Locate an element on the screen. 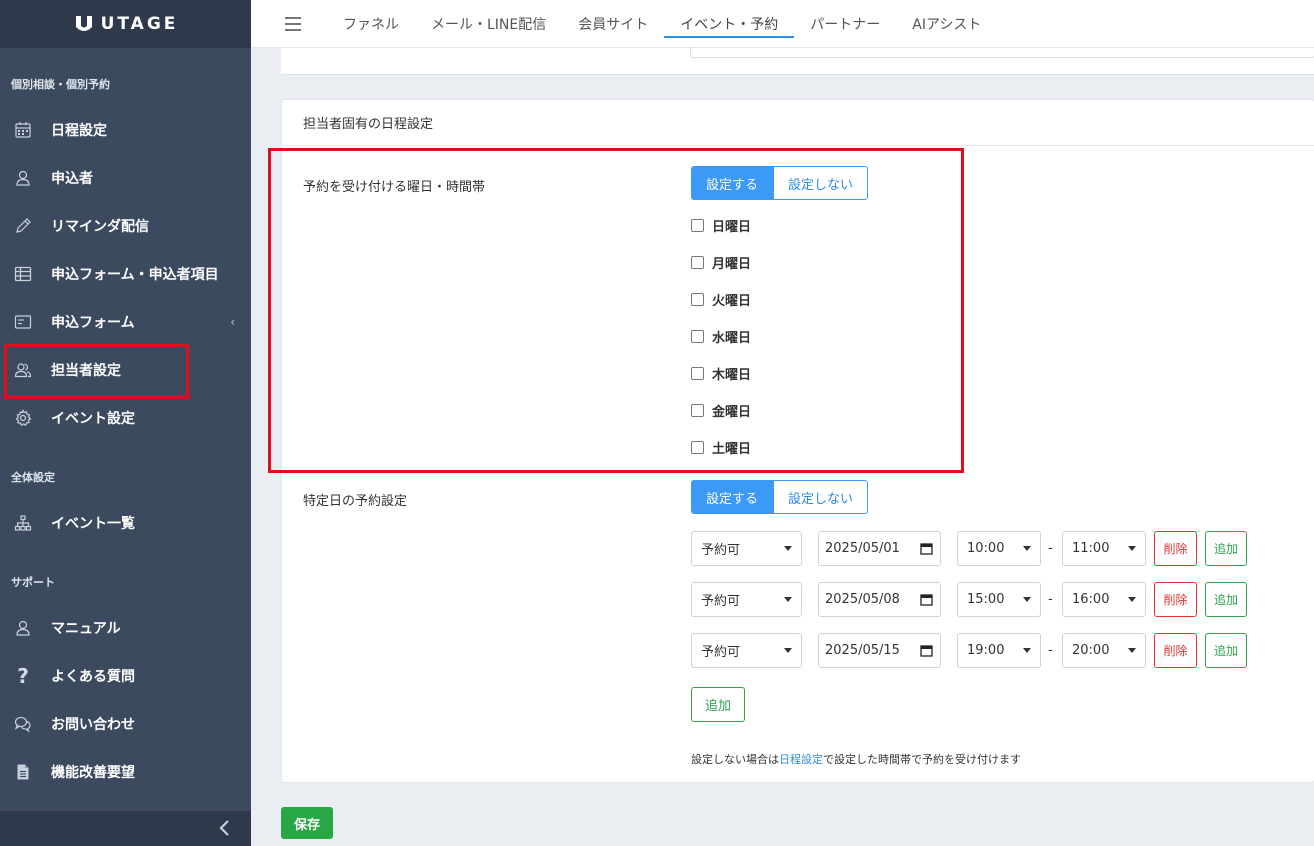 The width and height of the screenshot is (1314, 846). start-time-select: 19:00 is located at coordinates (999, 650).